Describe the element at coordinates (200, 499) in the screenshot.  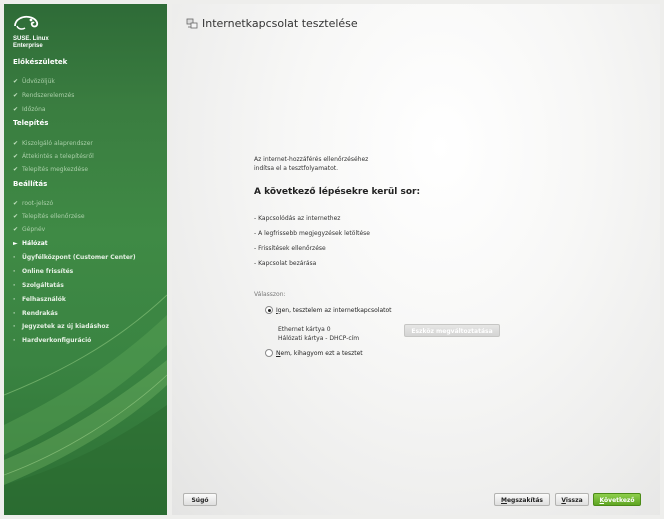
I see `help-button: Súgó` at that location.